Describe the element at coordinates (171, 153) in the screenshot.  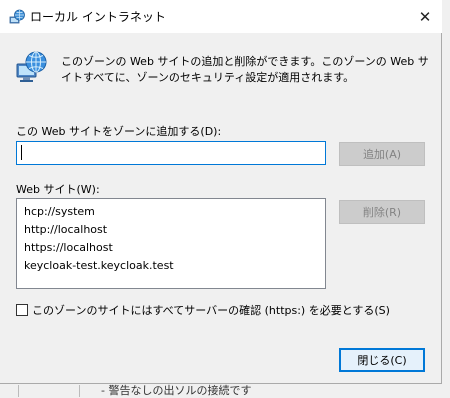
I see `add-site-input` at that location.